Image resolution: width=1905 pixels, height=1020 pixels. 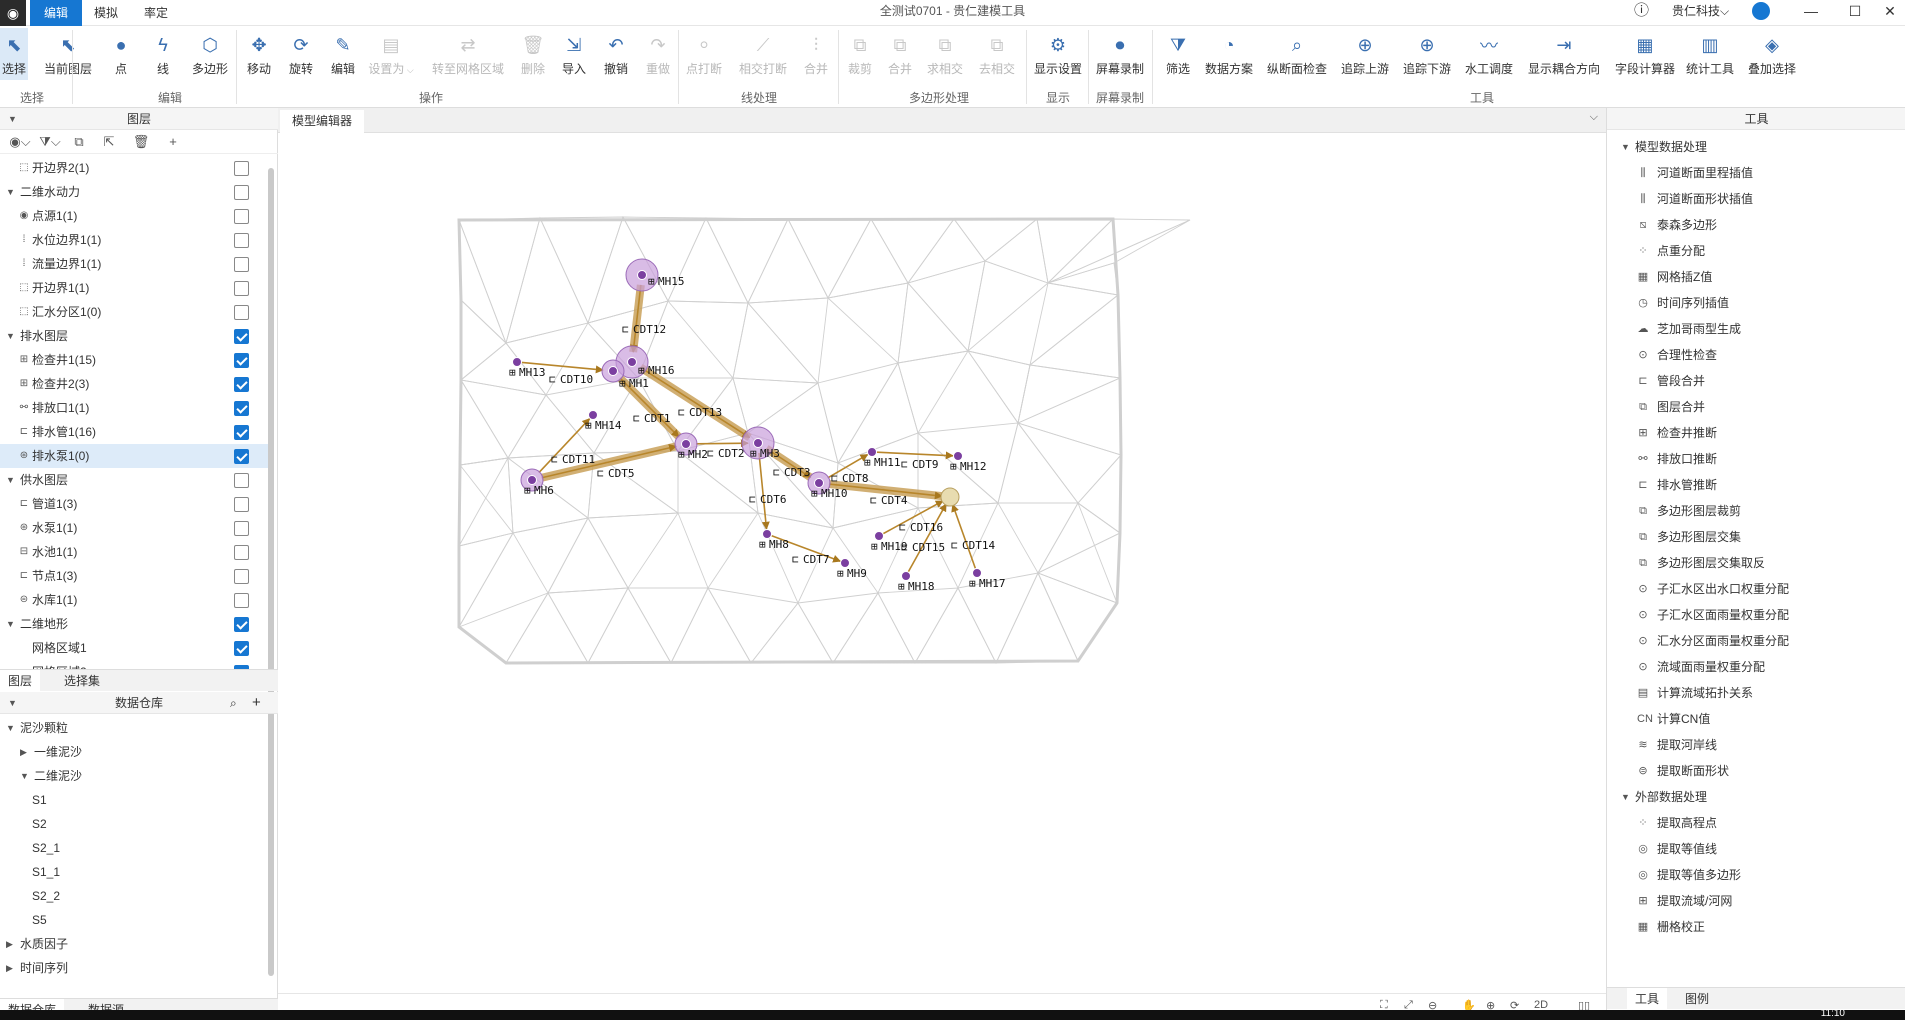 What do you see at coordinates (134, 432) in the screenshot?
I see `layer-row: ⊏ 排水管1(16)` at bounding box center [134, 432].